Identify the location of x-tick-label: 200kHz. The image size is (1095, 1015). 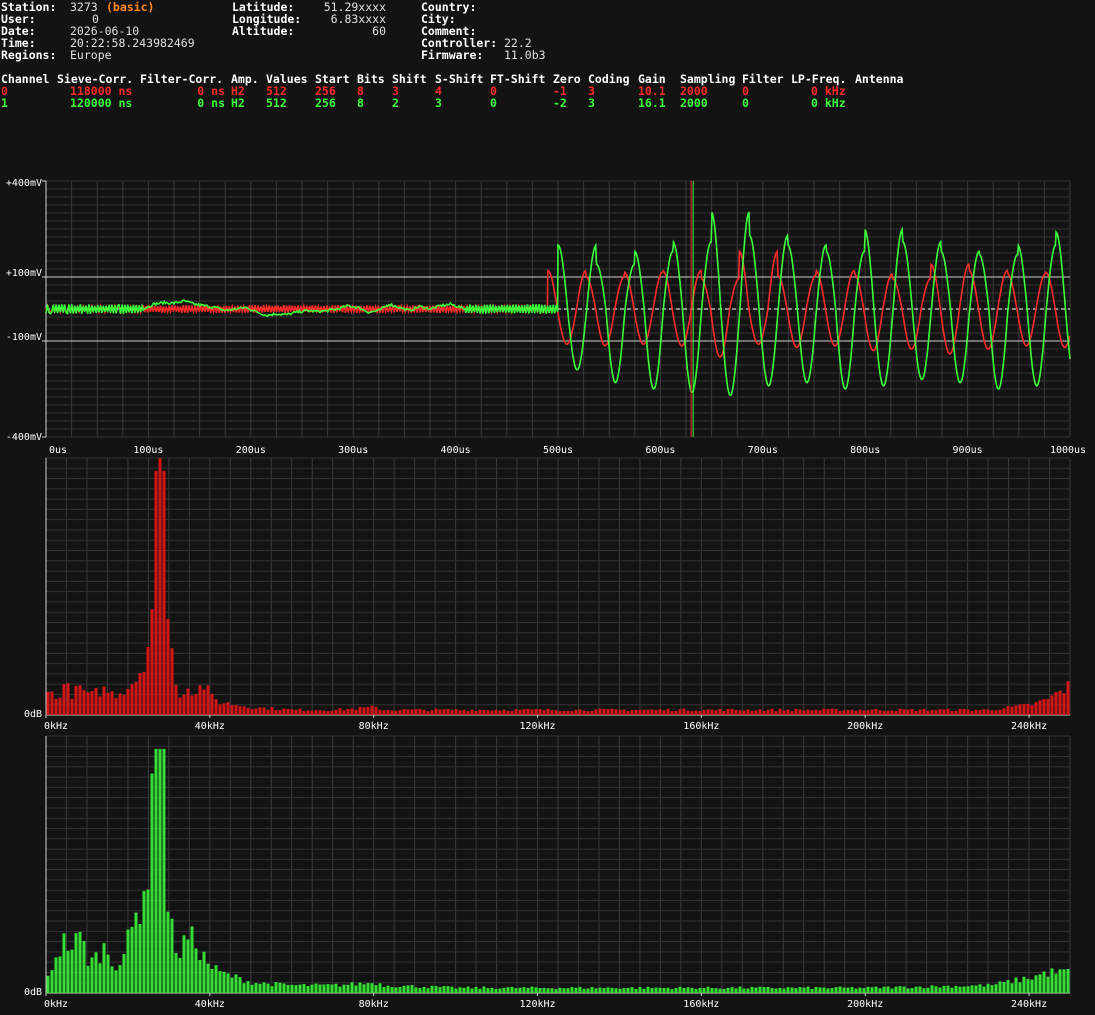
(865, 726).